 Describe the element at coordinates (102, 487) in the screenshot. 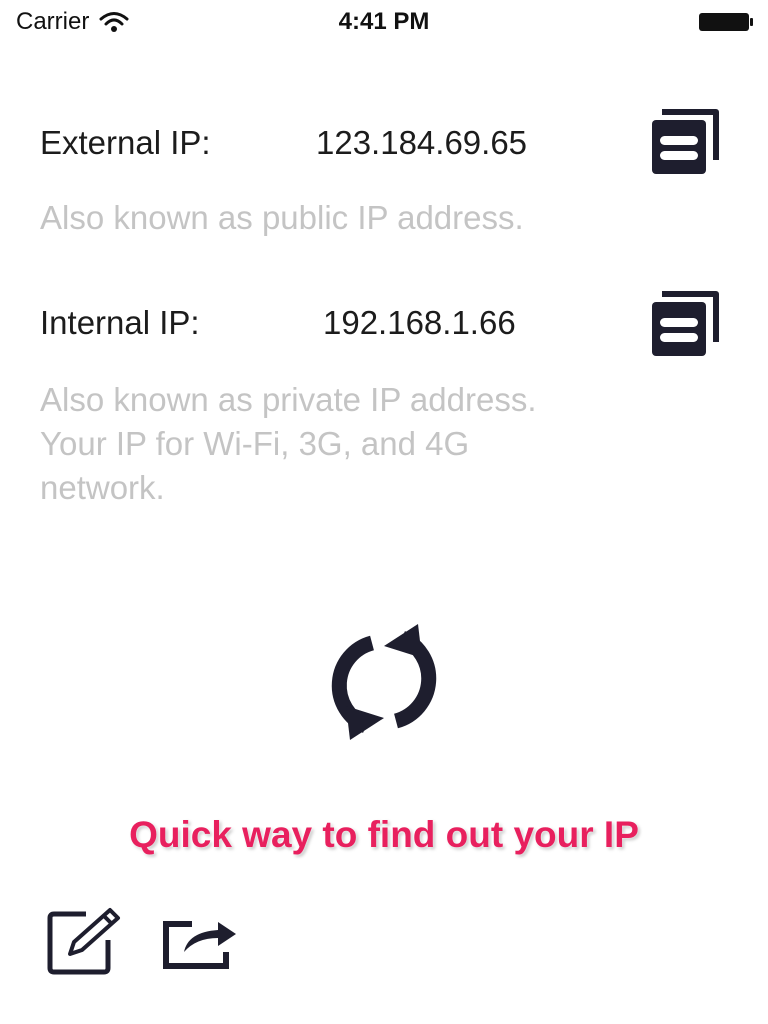

I see `internal-ip-description-line: network.` at that location.